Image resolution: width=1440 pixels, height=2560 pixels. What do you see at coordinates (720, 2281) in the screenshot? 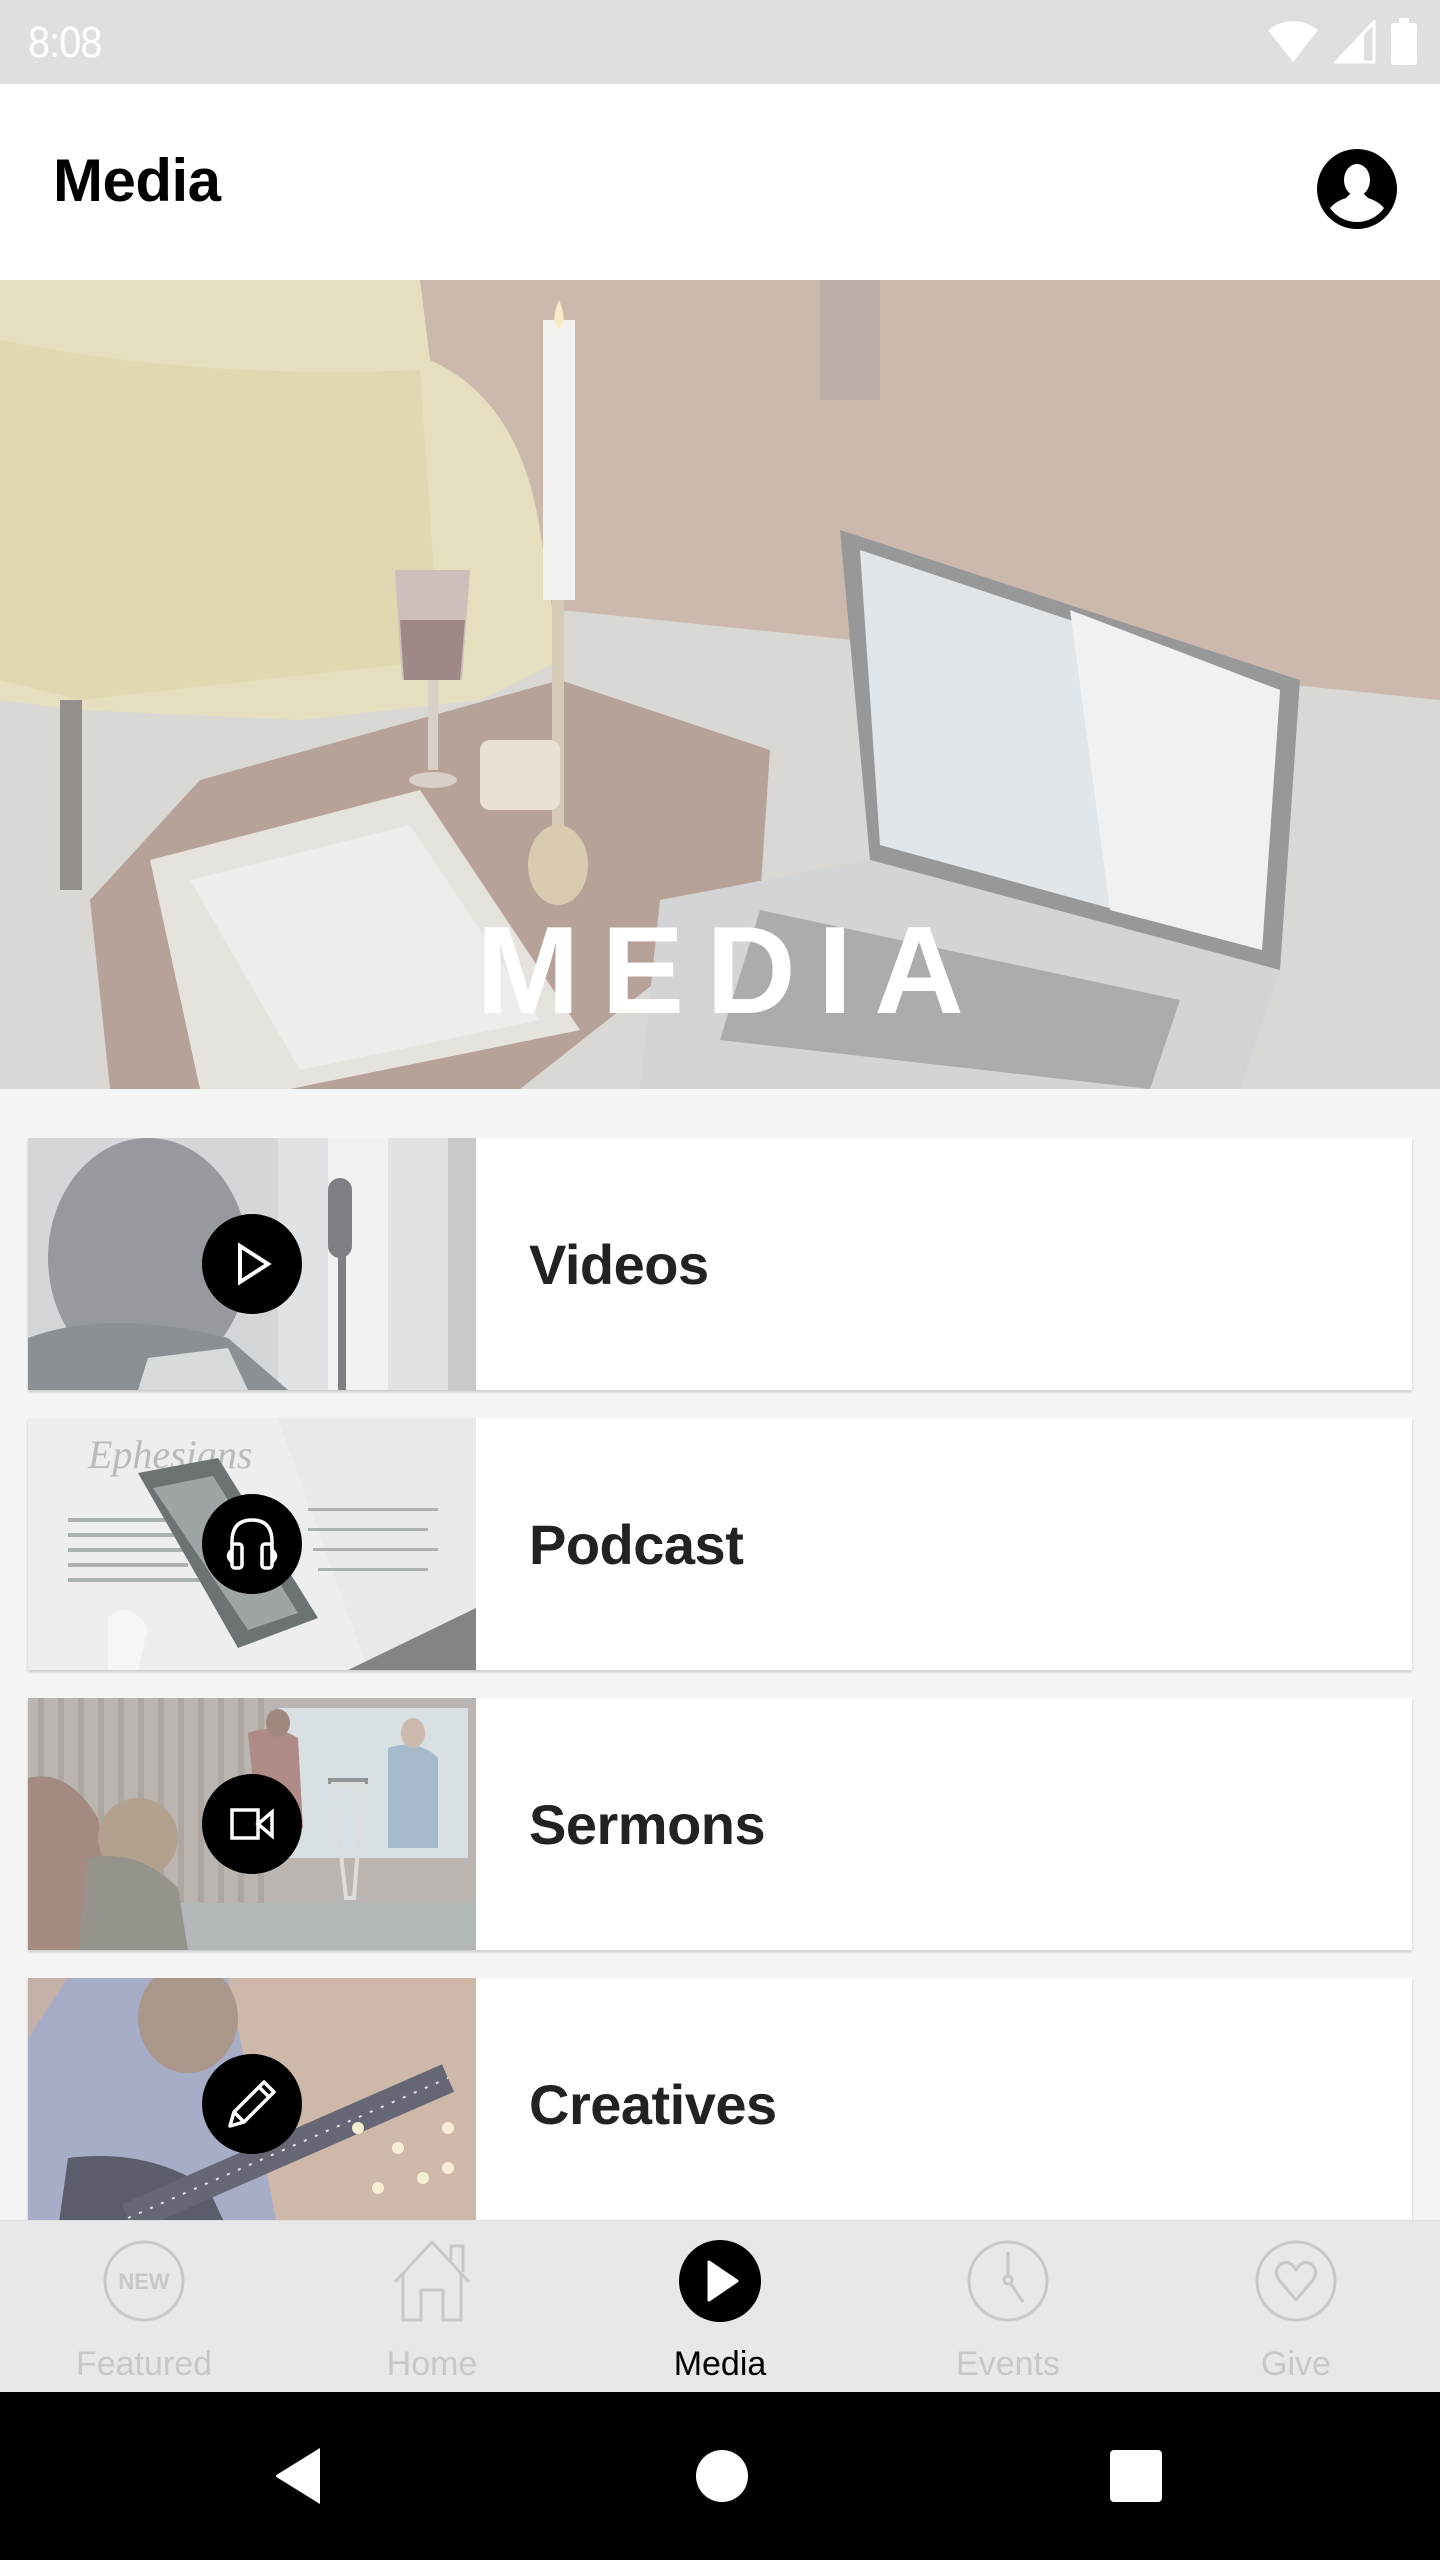
I see `play-circle-icon` at bounding box center [720, 2281].